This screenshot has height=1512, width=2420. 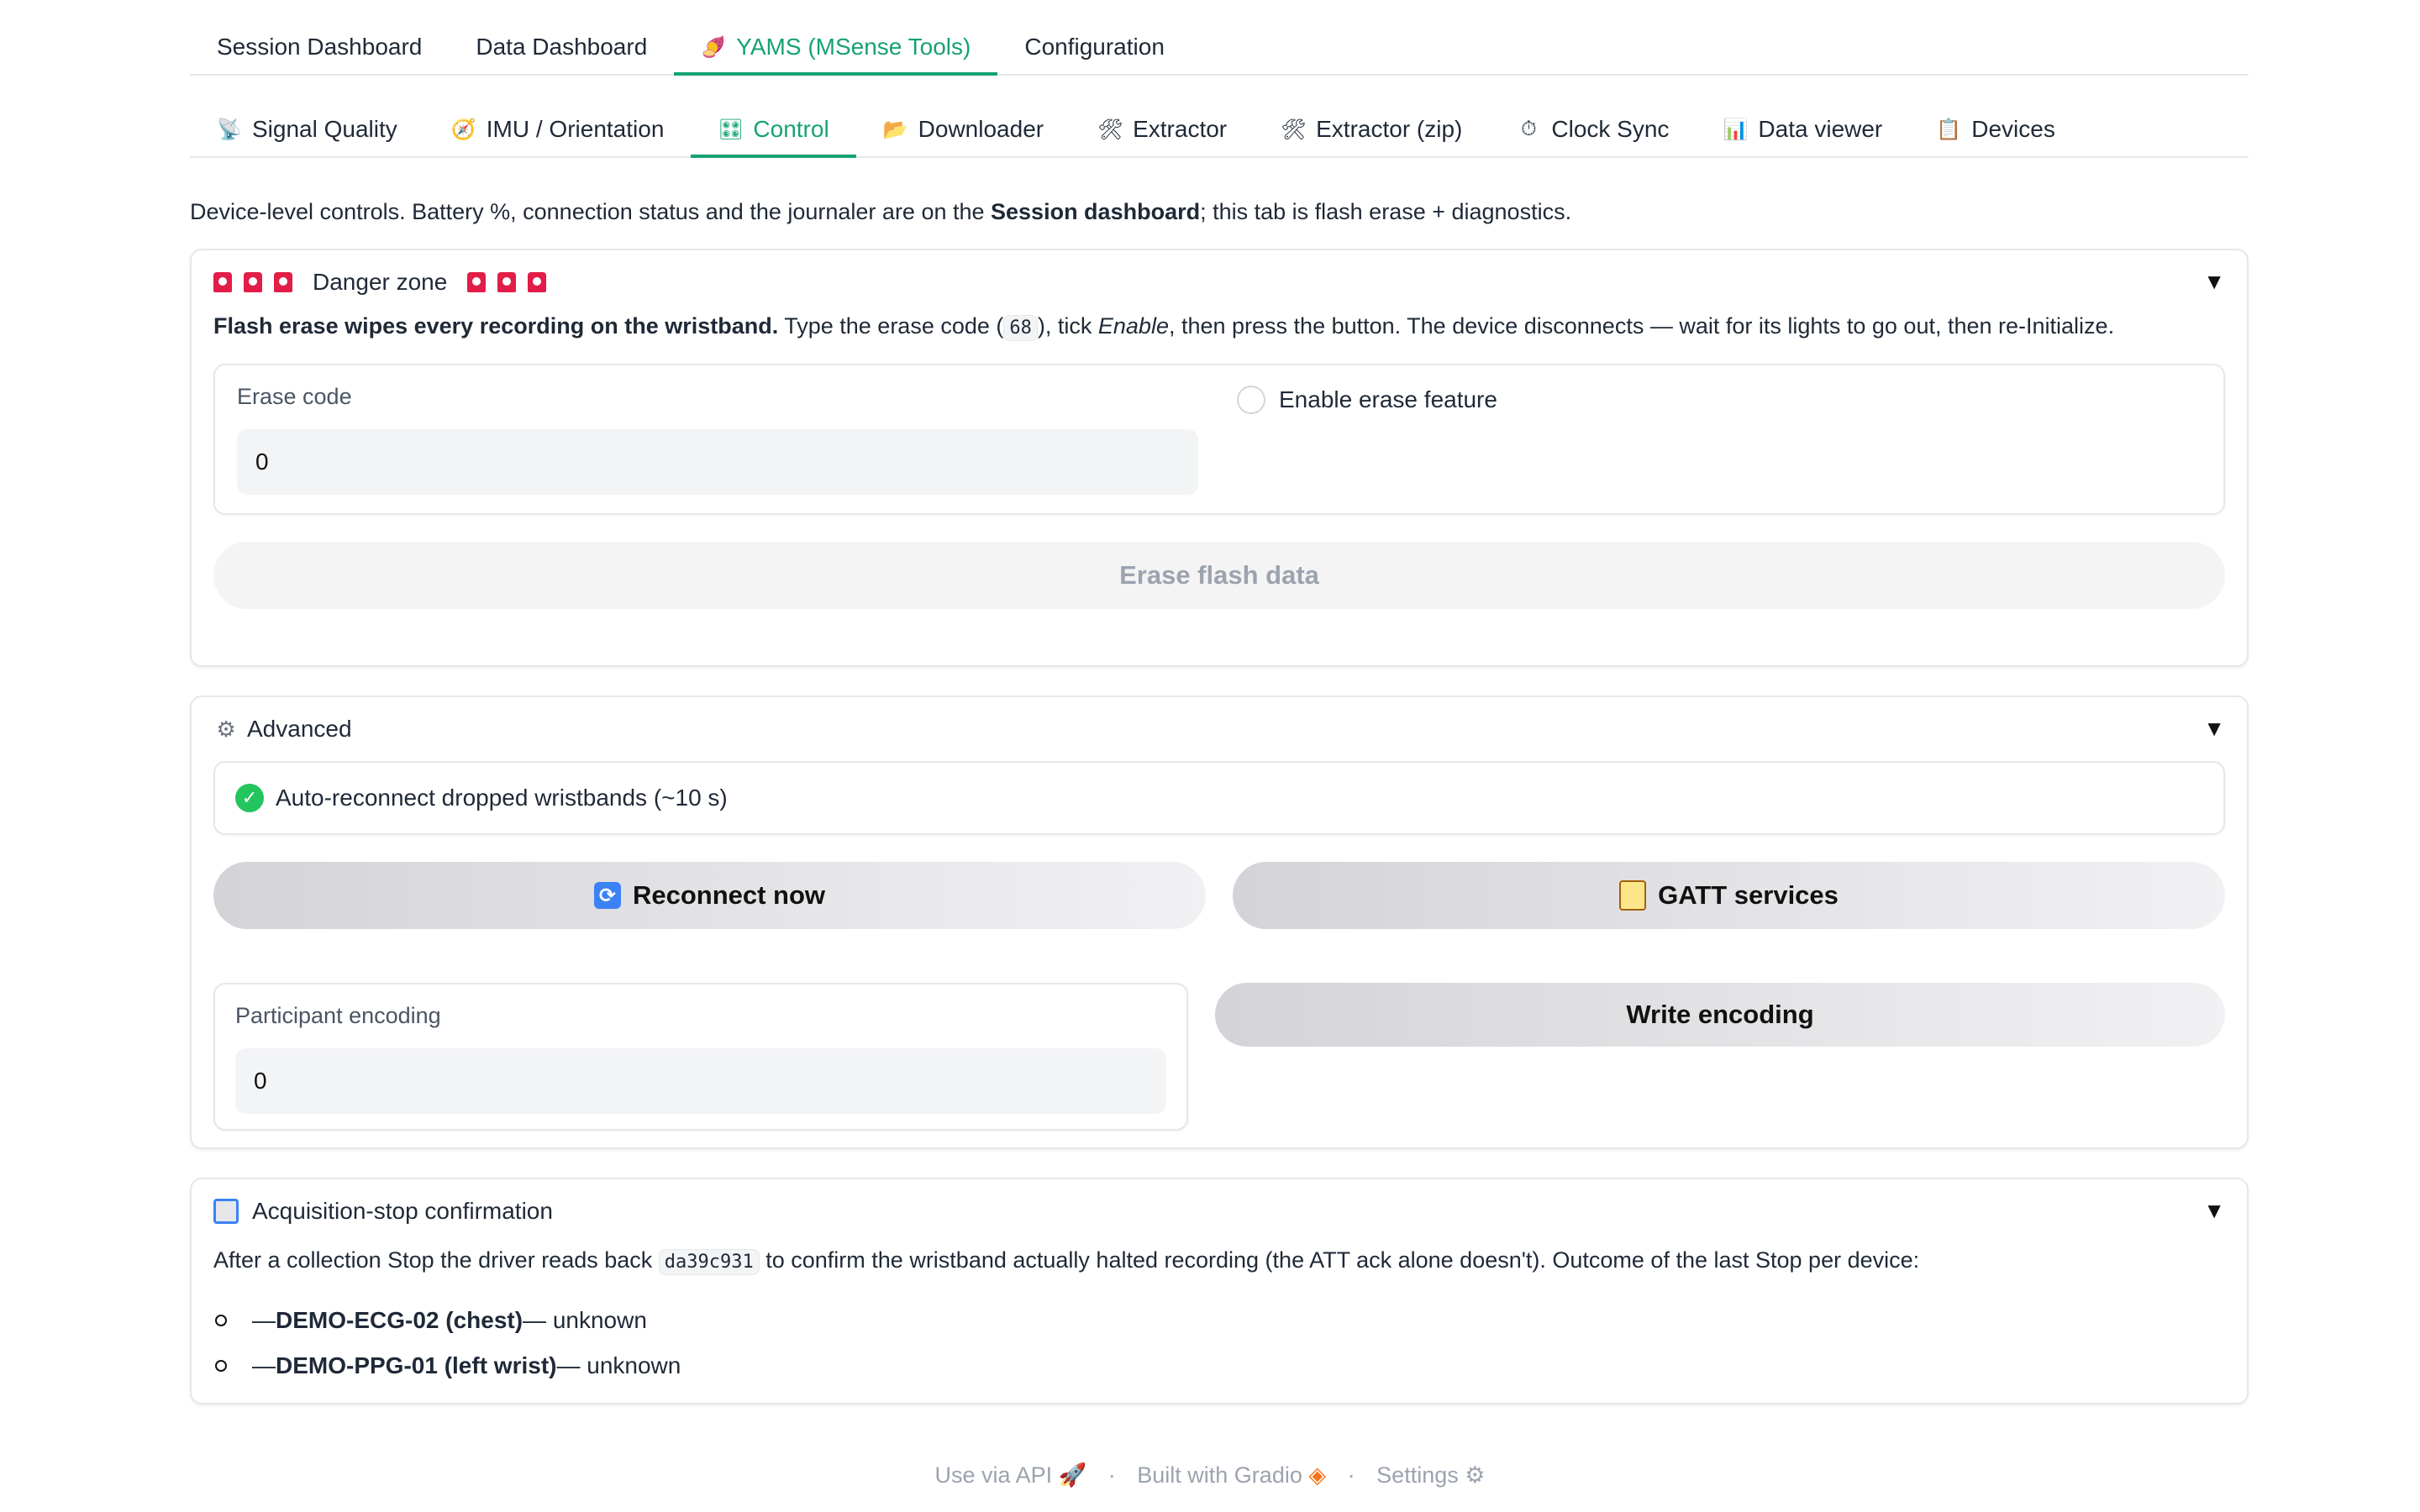 I want to click on compass-icon: 🧭, so click(x=463, y=129).